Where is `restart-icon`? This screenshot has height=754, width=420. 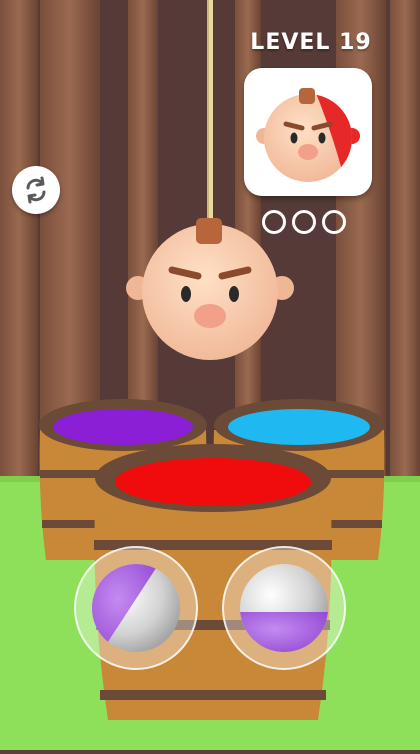 restart-icon is located at coordinates (36, 190).